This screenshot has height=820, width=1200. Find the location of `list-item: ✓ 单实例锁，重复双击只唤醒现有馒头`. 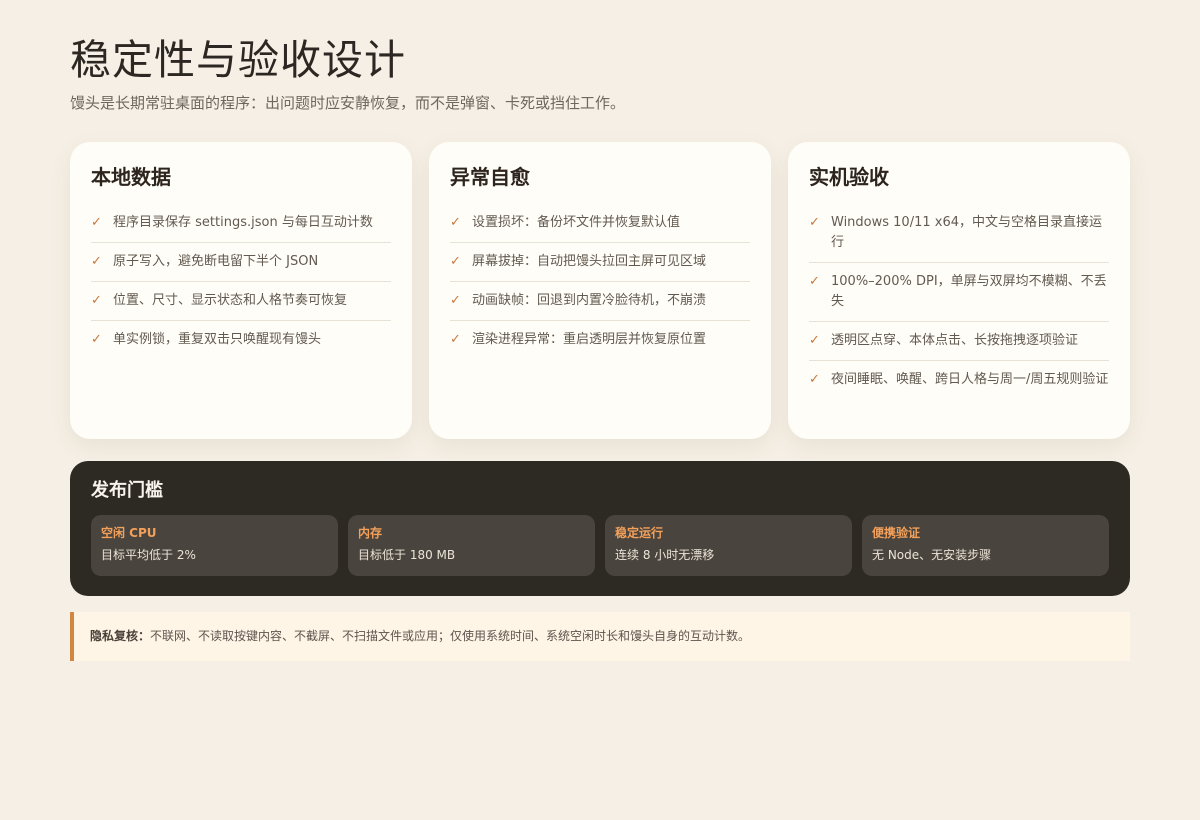

list-item: ✓ 单实例锁，重复双击只唤醒现有馒头 is located at coordinates (241, 340).